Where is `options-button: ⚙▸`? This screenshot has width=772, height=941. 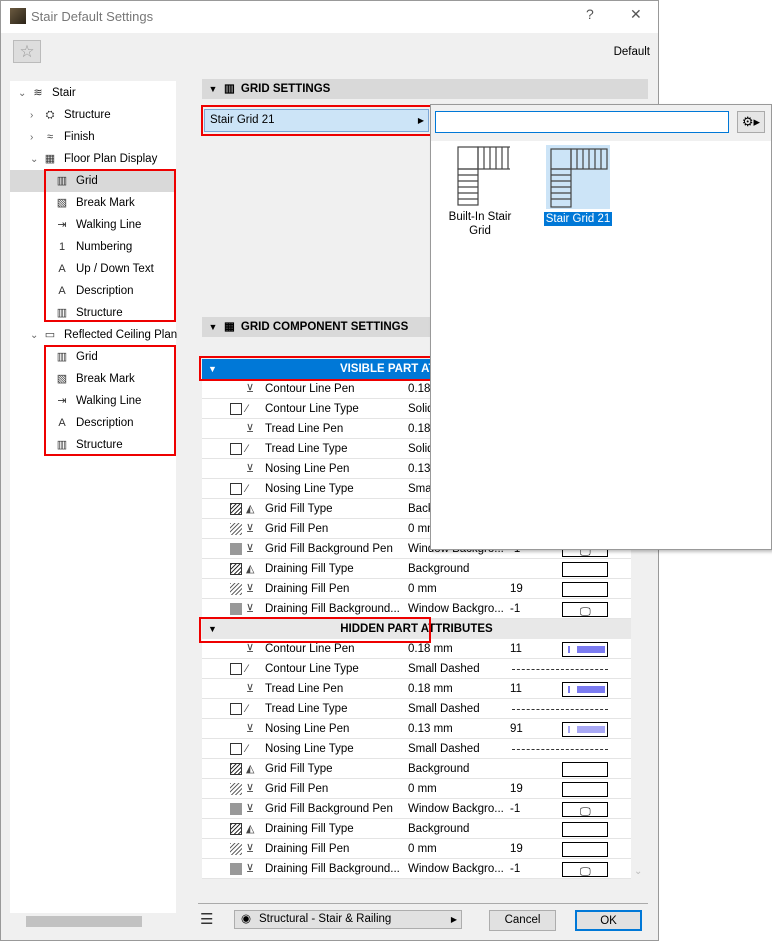
options-button: ⚙▸ is located at coordinates (751, 122).